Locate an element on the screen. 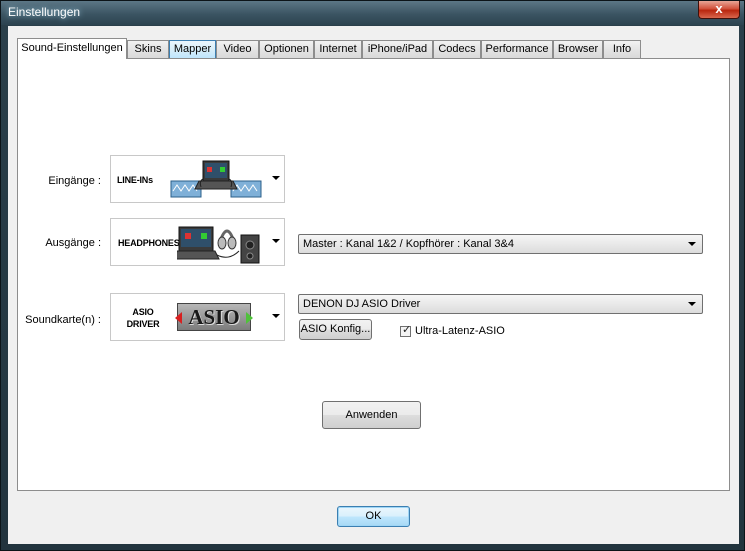 The image size is (745, 551). ultra-latency-label: Ultra-Latenz-ASIO is located at coordinates (460, 331).